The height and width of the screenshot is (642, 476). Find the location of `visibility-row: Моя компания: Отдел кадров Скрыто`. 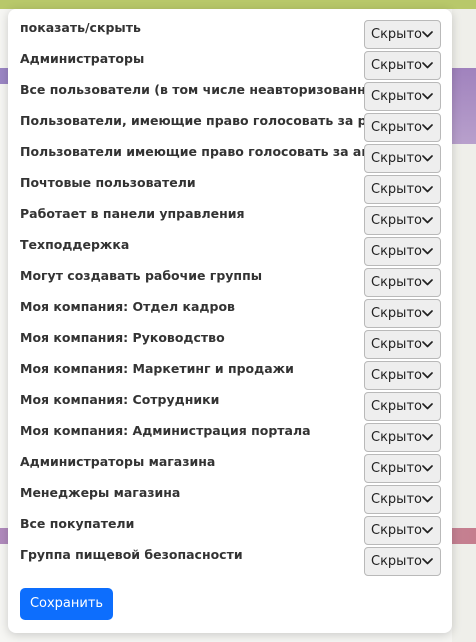

visibility-row: Моя компания: Отдел кадров Скрыто is located at coordinates (235, 313).